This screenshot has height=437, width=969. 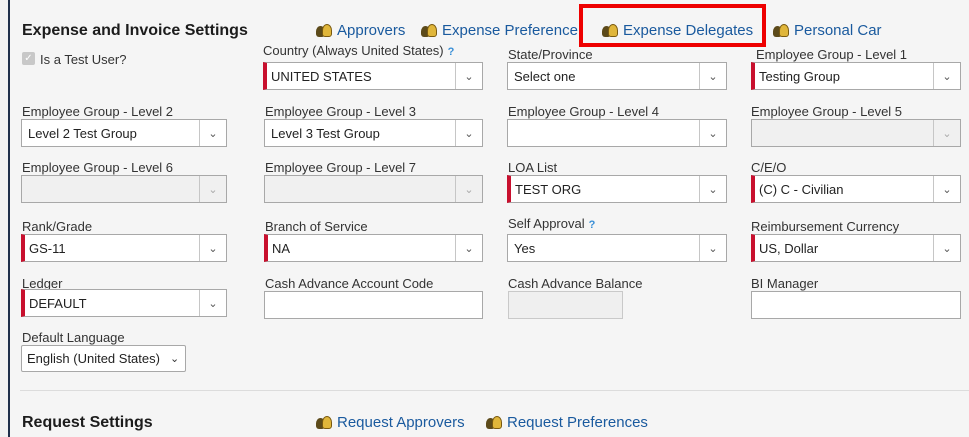 I want to click on approvers-link: Approvers, so click(x=360, y=30).